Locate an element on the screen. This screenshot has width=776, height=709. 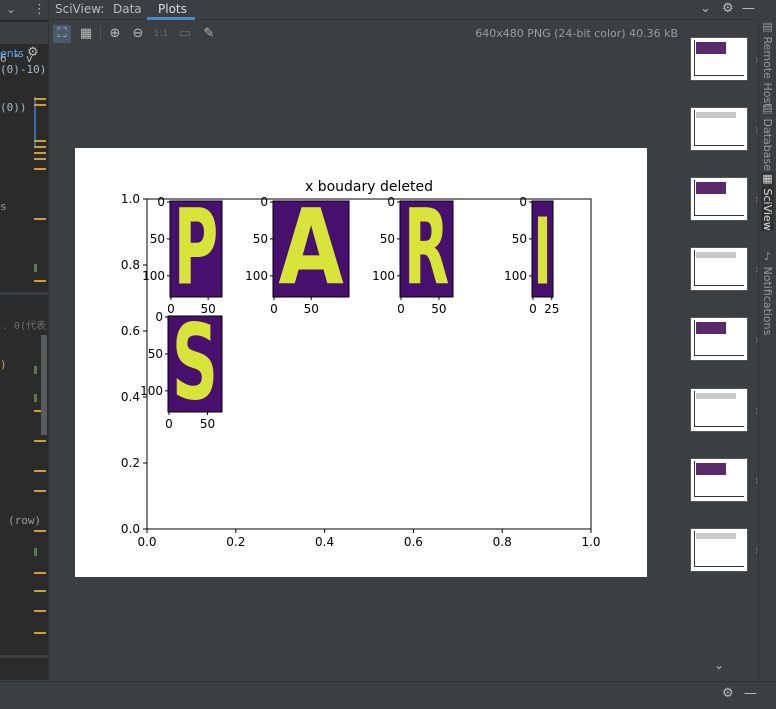
tab-plots: Plots is located at coordinates (172, 9).